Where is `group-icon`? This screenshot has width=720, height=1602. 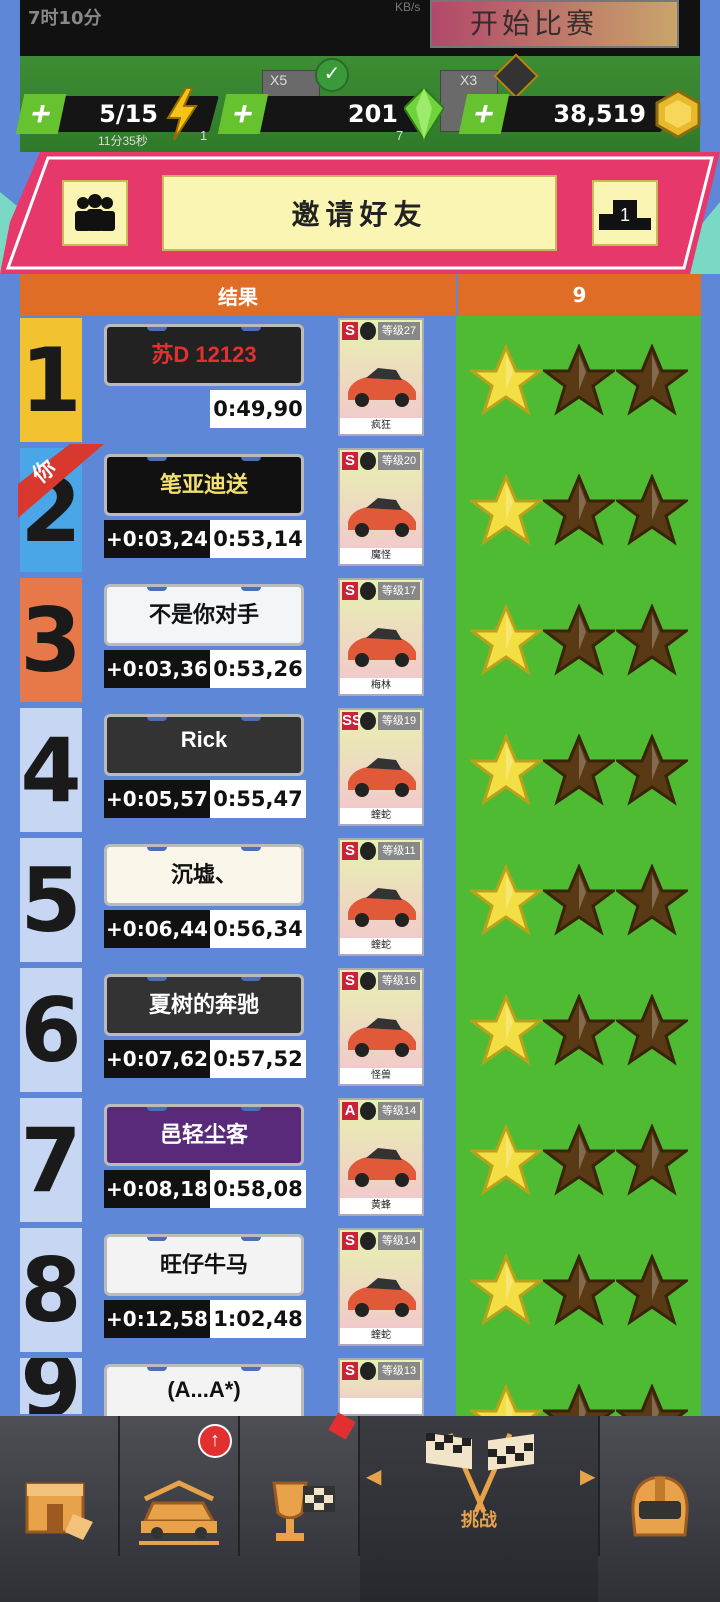 group-icon is located at coordinates (95, 212).